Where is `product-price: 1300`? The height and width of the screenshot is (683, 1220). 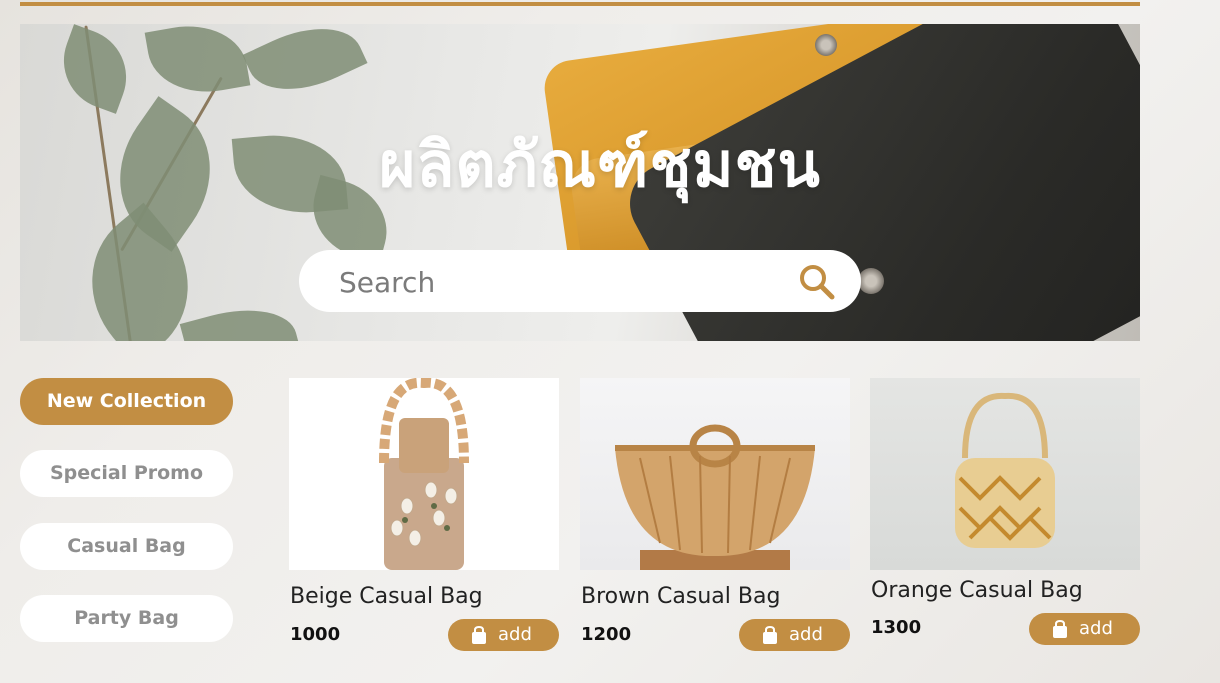
product-price: 1300 is located at coordinates (896, 627).